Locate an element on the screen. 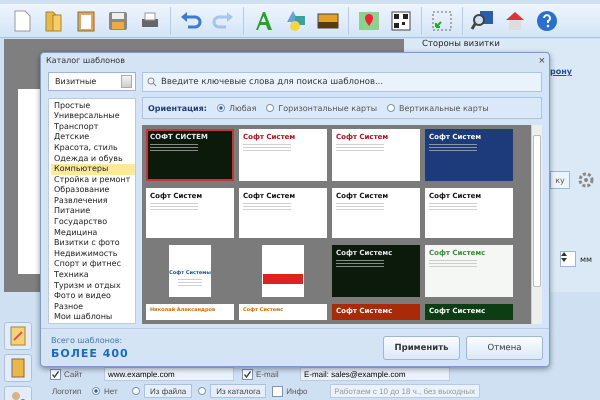  email-field: E-mail: sales@example.com is located at coordinates (375, 374).